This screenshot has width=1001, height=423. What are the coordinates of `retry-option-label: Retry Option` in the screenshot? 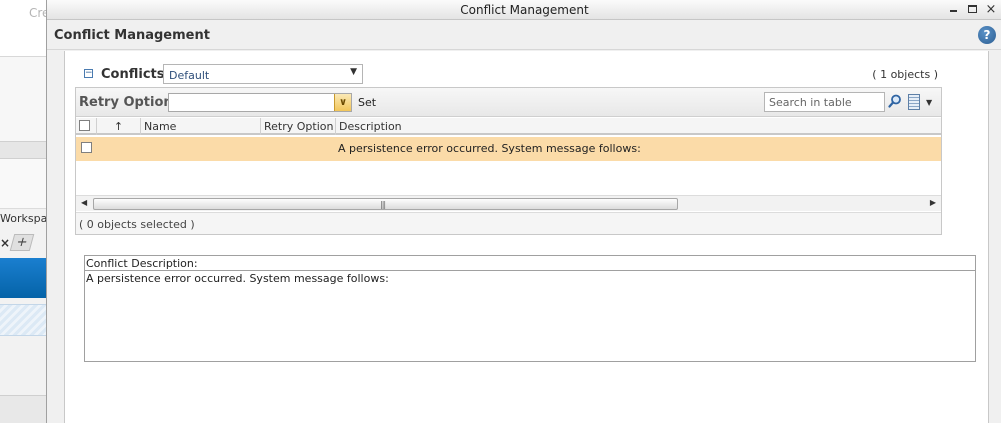 It's located at (126, 102).